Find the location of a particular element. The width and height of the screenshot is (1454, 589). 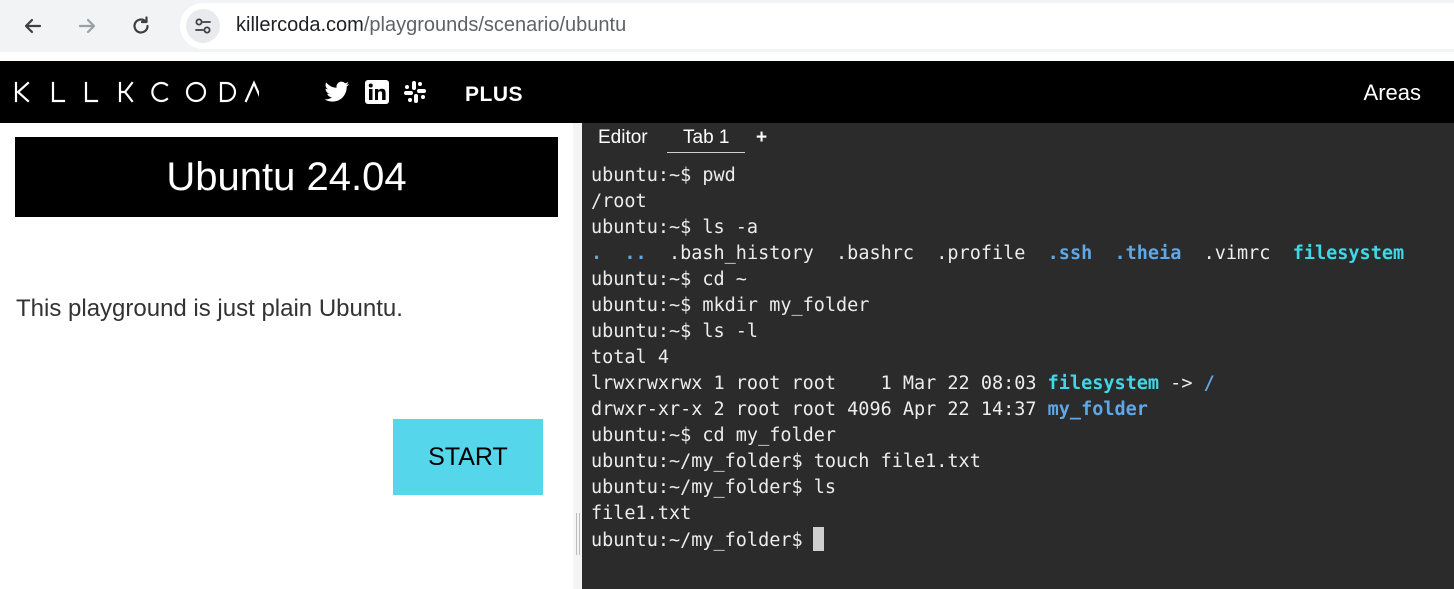

linkedin-icon is located at coordinates (377, 92).